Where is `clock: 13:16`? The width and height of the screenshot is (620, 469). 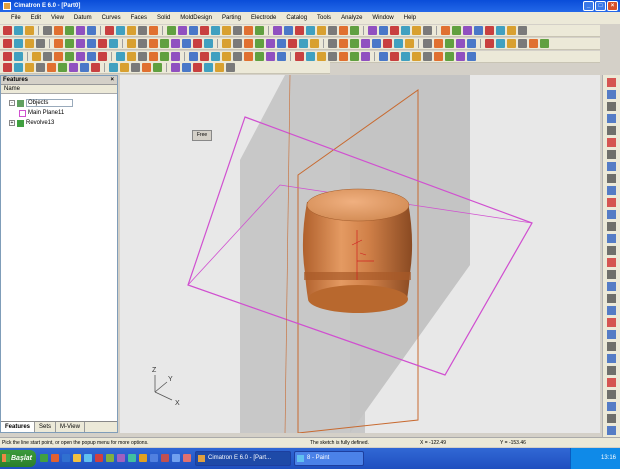
clock: 13:16 is located at coordinates (608, 458).